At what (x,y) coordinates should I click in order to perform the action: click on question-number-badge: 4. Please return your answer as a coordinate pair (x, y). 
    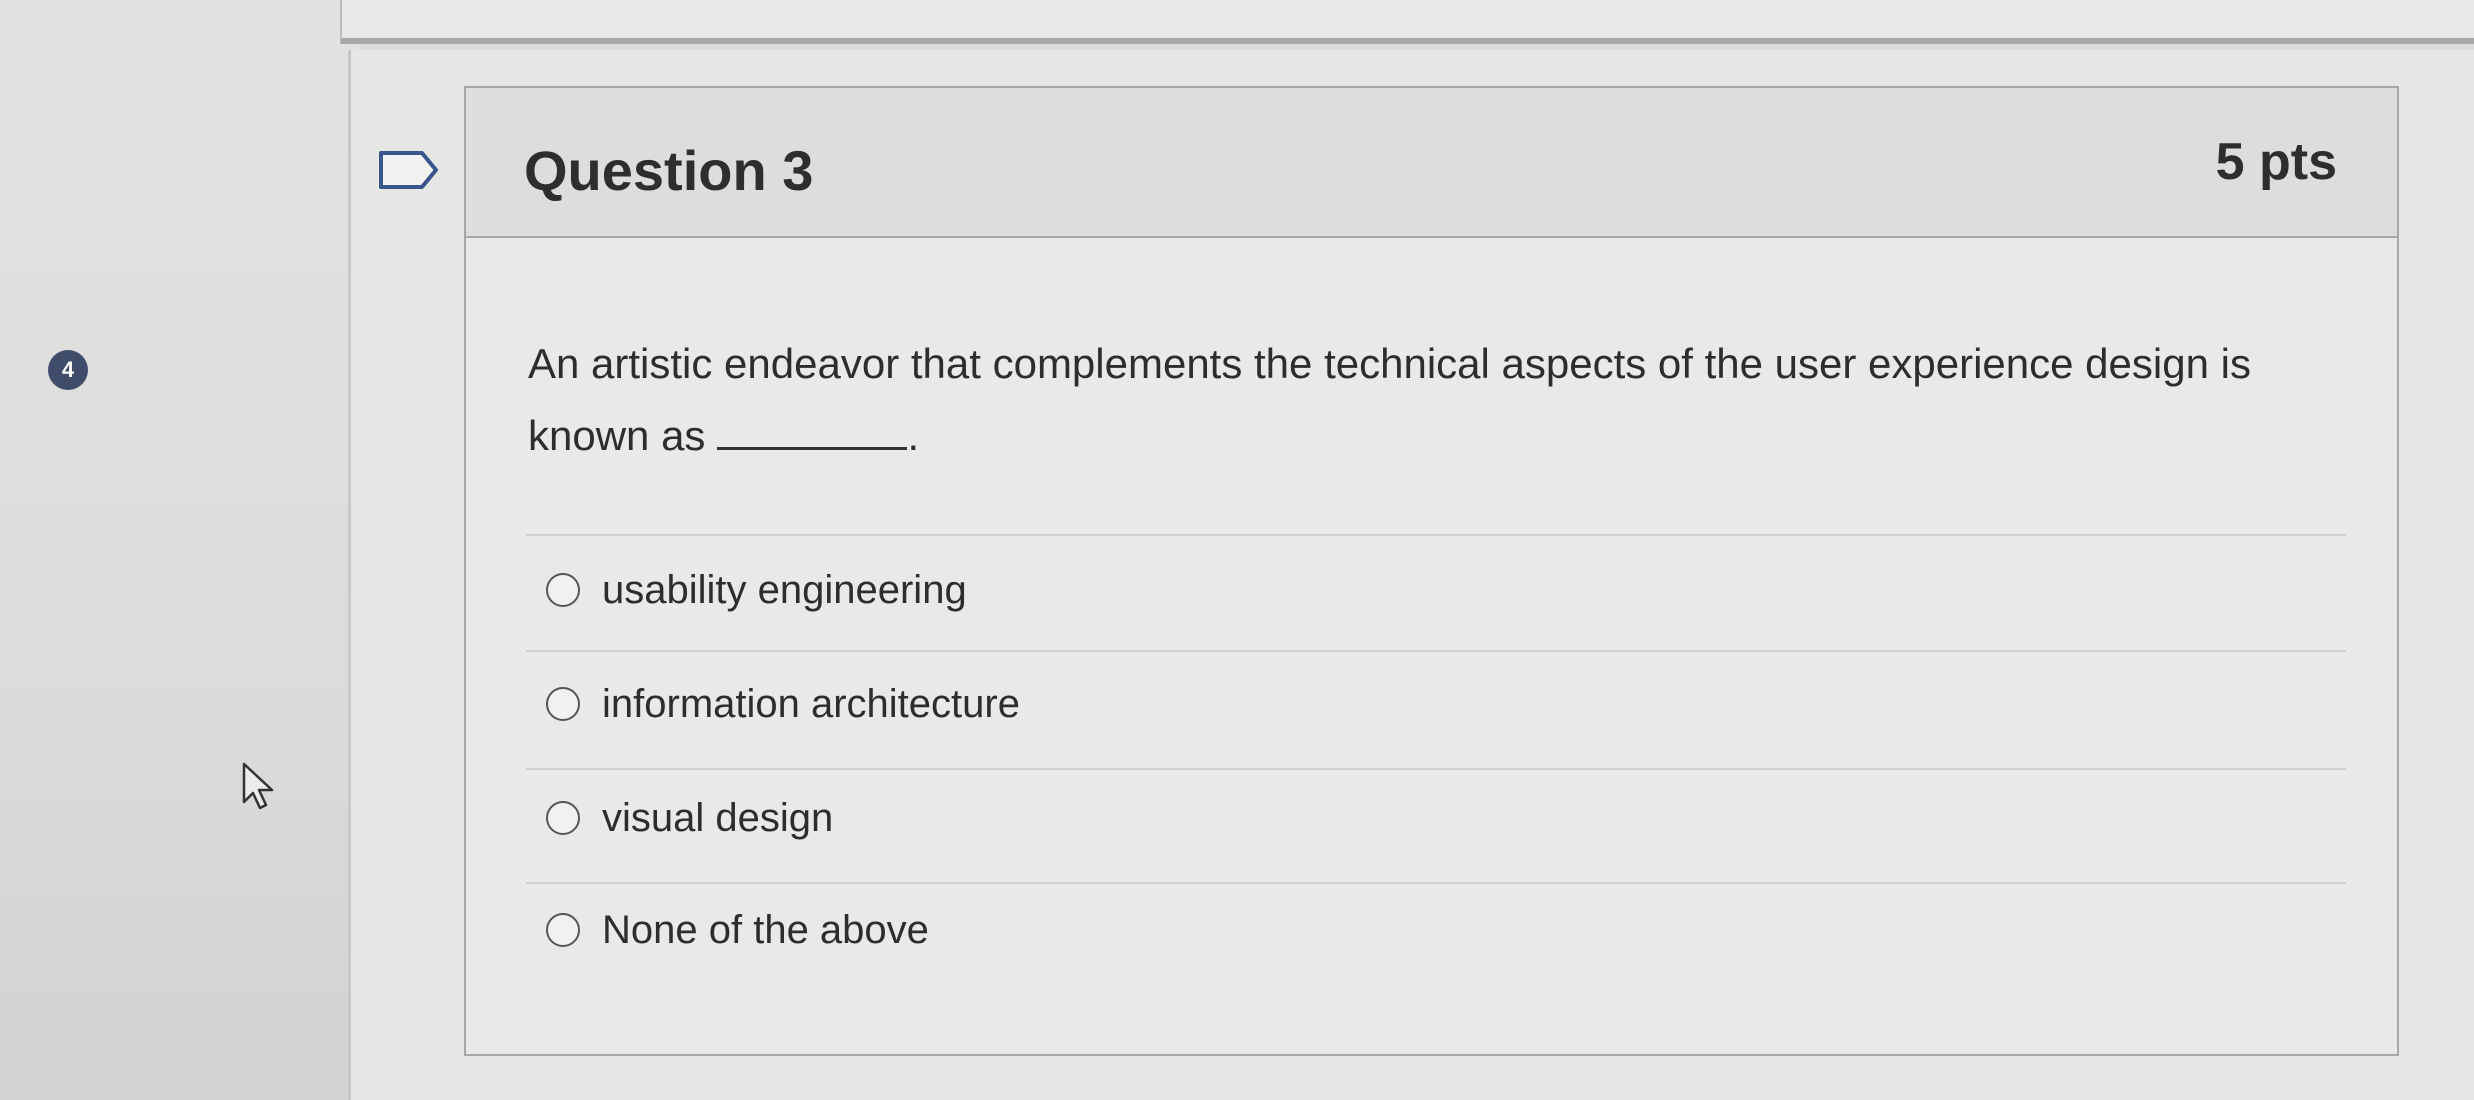
    Looking at the image, I should click on (68, 370).